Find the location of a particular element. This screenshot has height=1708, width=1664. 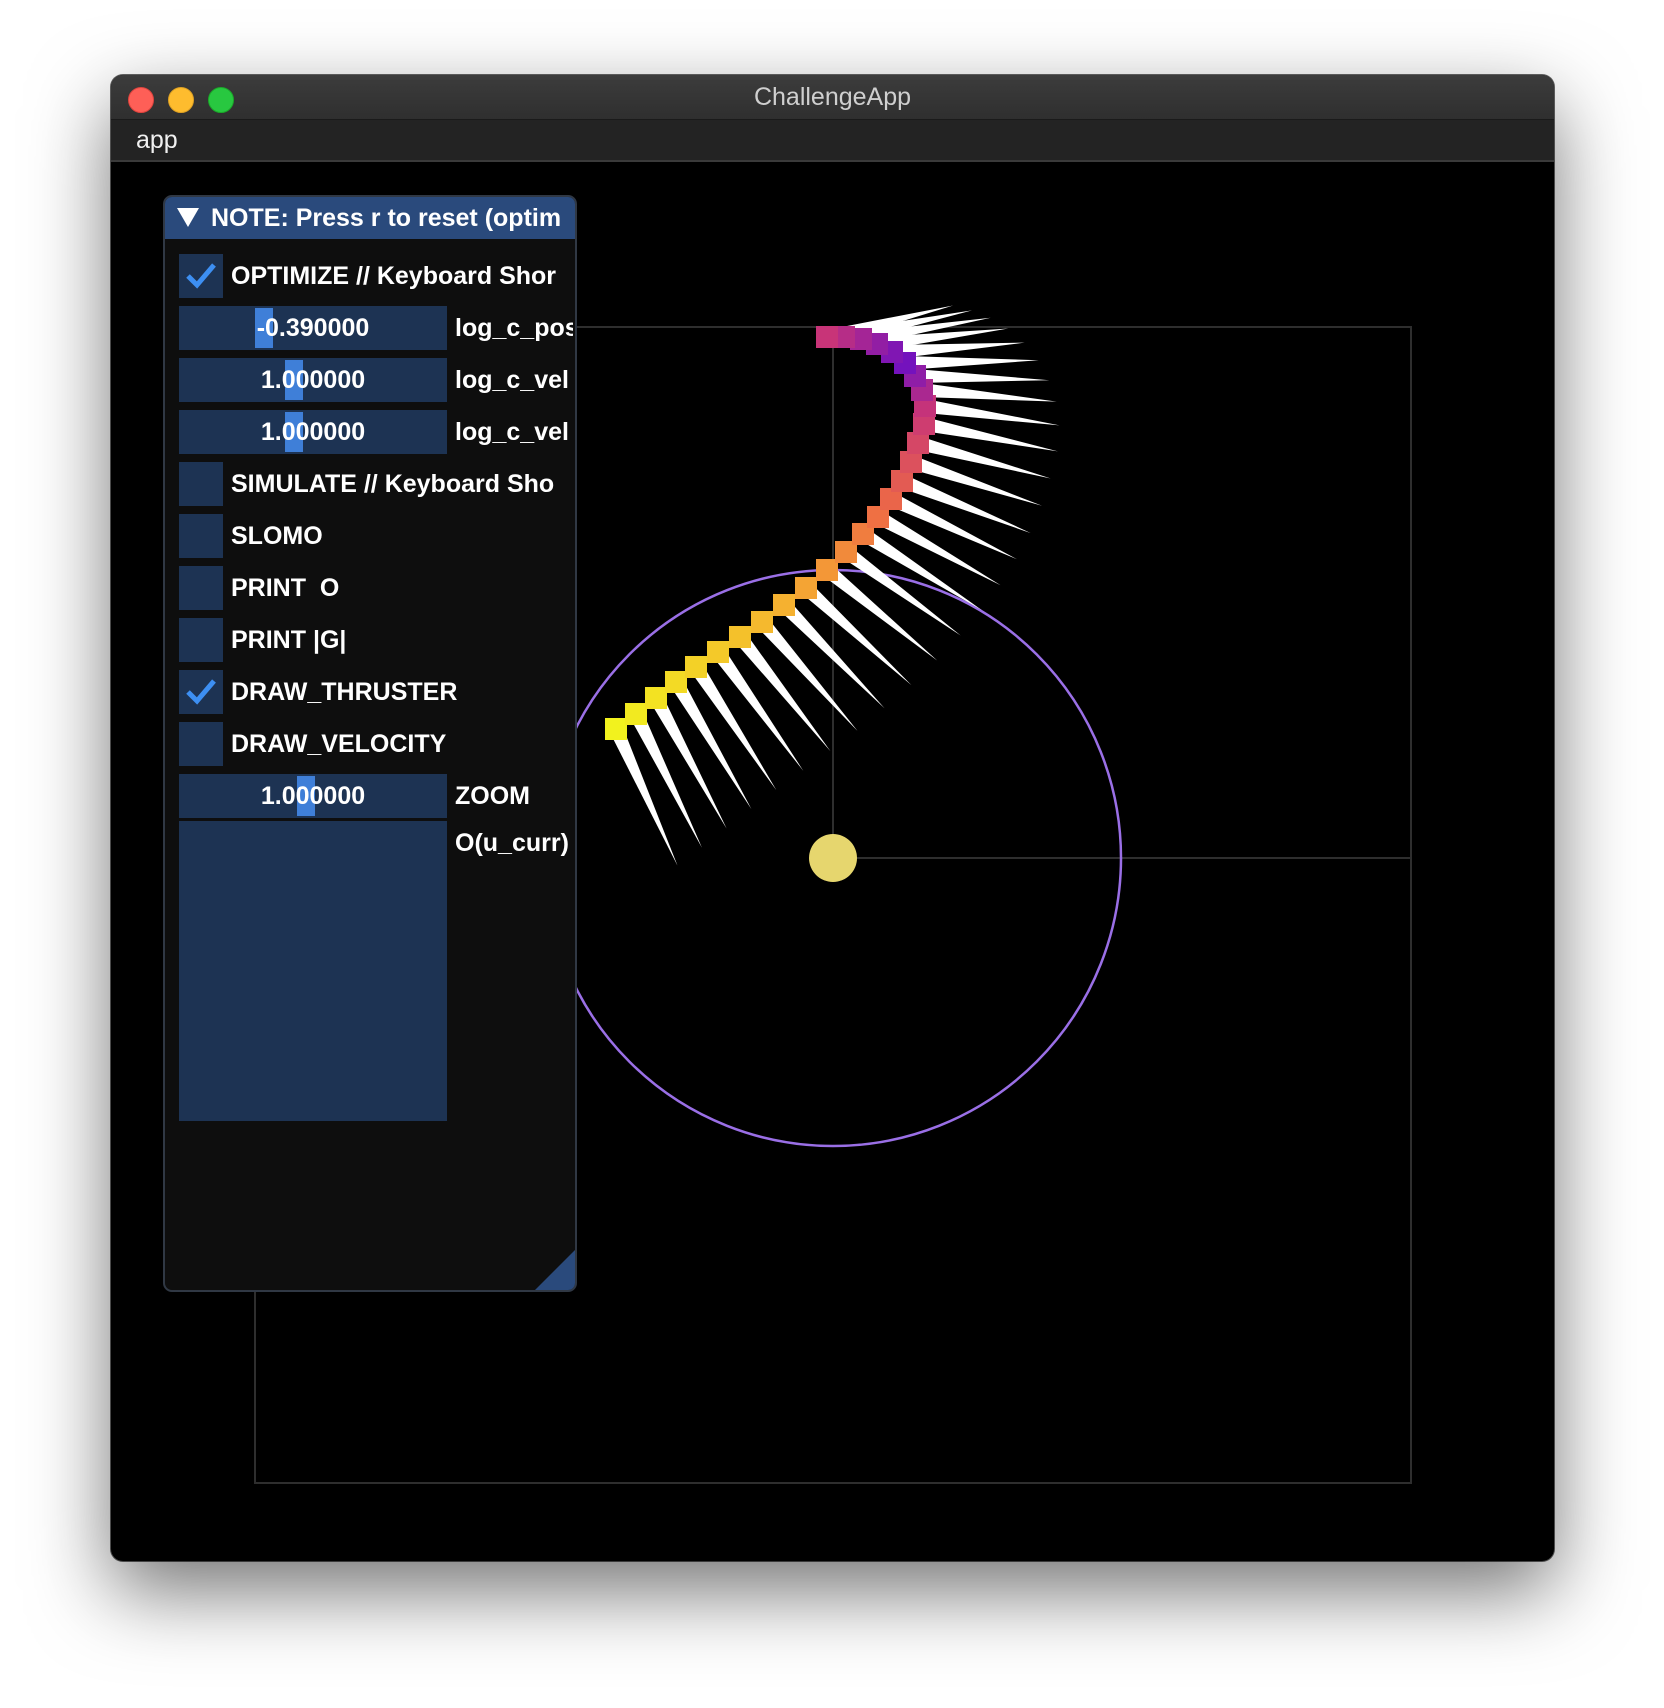

print-g-checkbox is located at coordinates (201, 640).